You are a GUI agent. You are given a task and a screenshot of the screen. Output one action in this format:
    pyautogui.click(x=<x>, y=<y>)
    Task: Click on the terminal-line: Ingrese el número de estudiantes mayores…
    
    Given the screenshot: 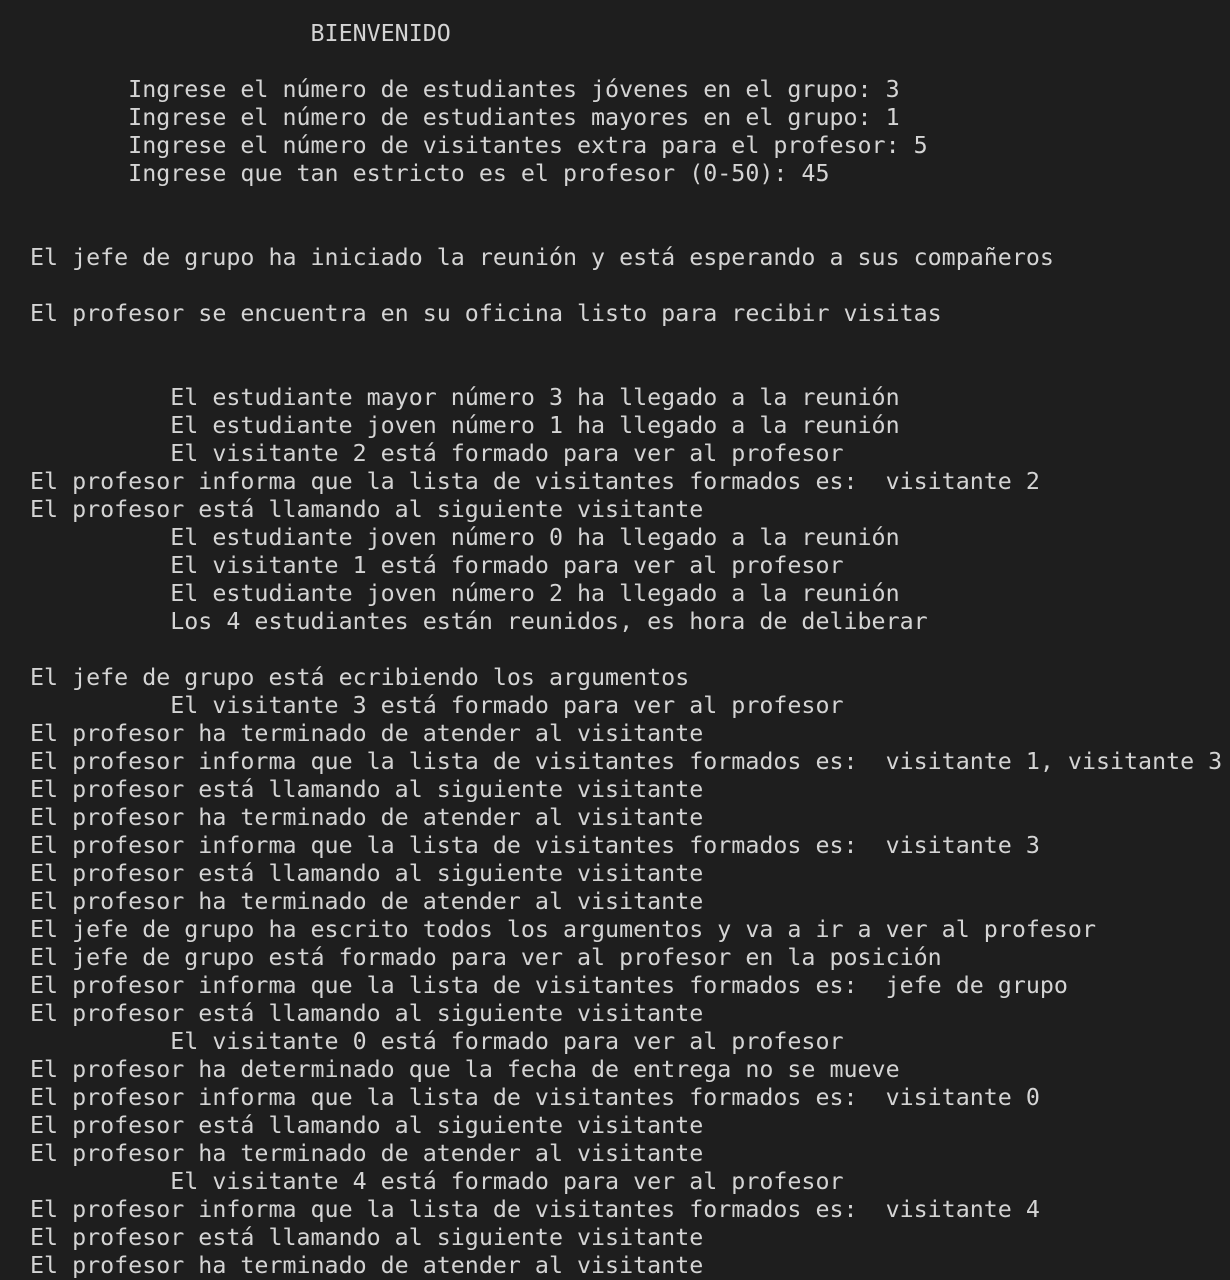 What is the action you would take?
    pyautogui.click(x=465, y=117)
    